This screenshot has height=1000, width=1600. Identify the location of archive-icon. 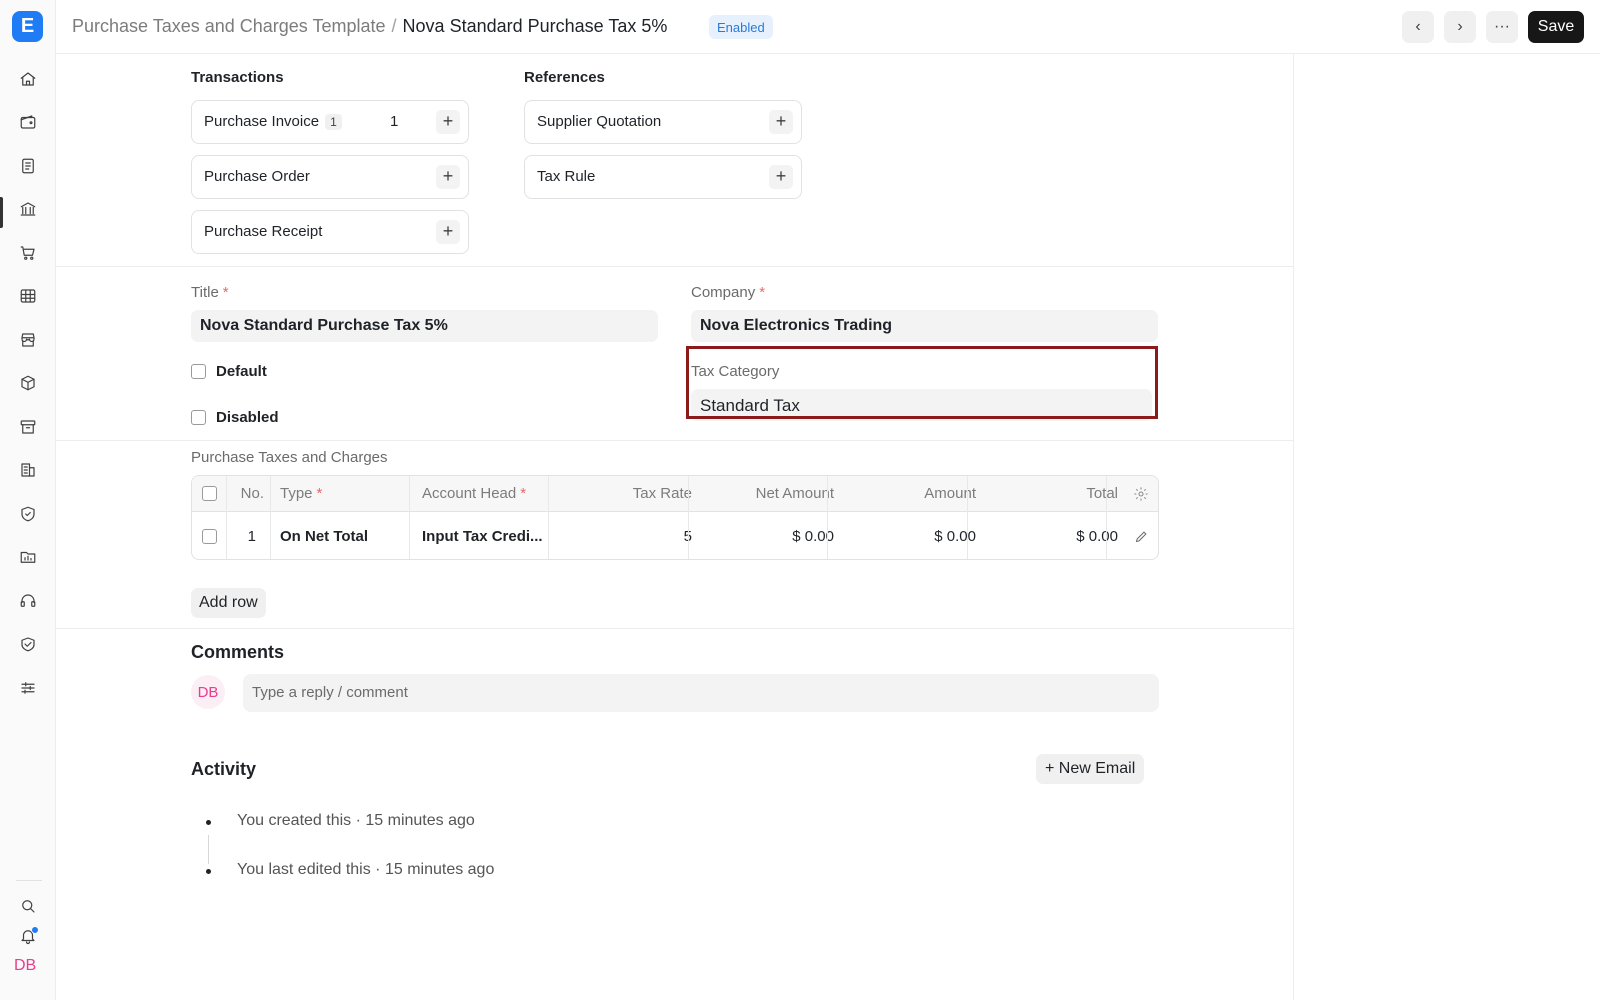
(27, 426).